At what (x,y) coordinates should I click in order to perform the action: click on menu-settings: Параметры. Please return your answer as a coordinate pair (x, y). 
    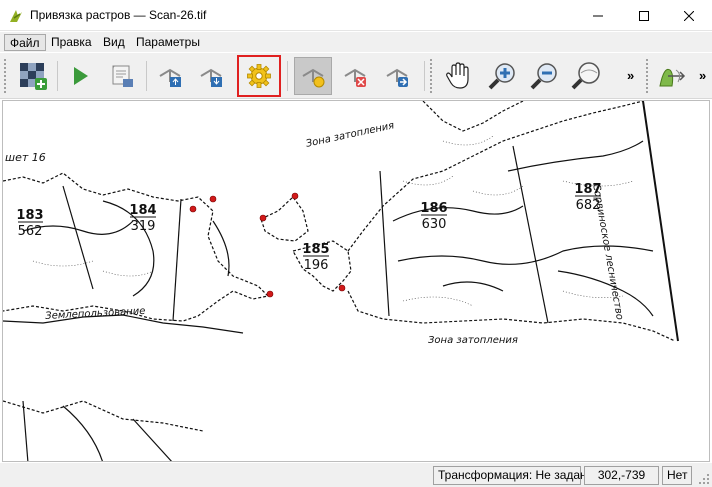
    Looking at the image, I should click on (168, 42).